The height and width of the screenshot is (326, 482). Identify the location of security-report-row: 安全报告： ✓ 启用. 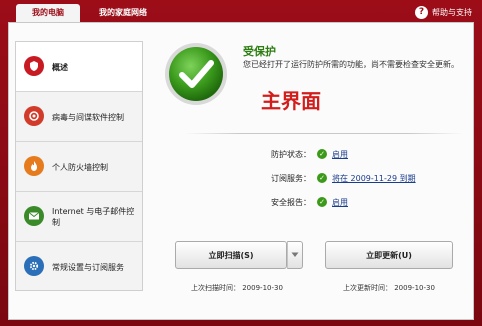
(303, 202).